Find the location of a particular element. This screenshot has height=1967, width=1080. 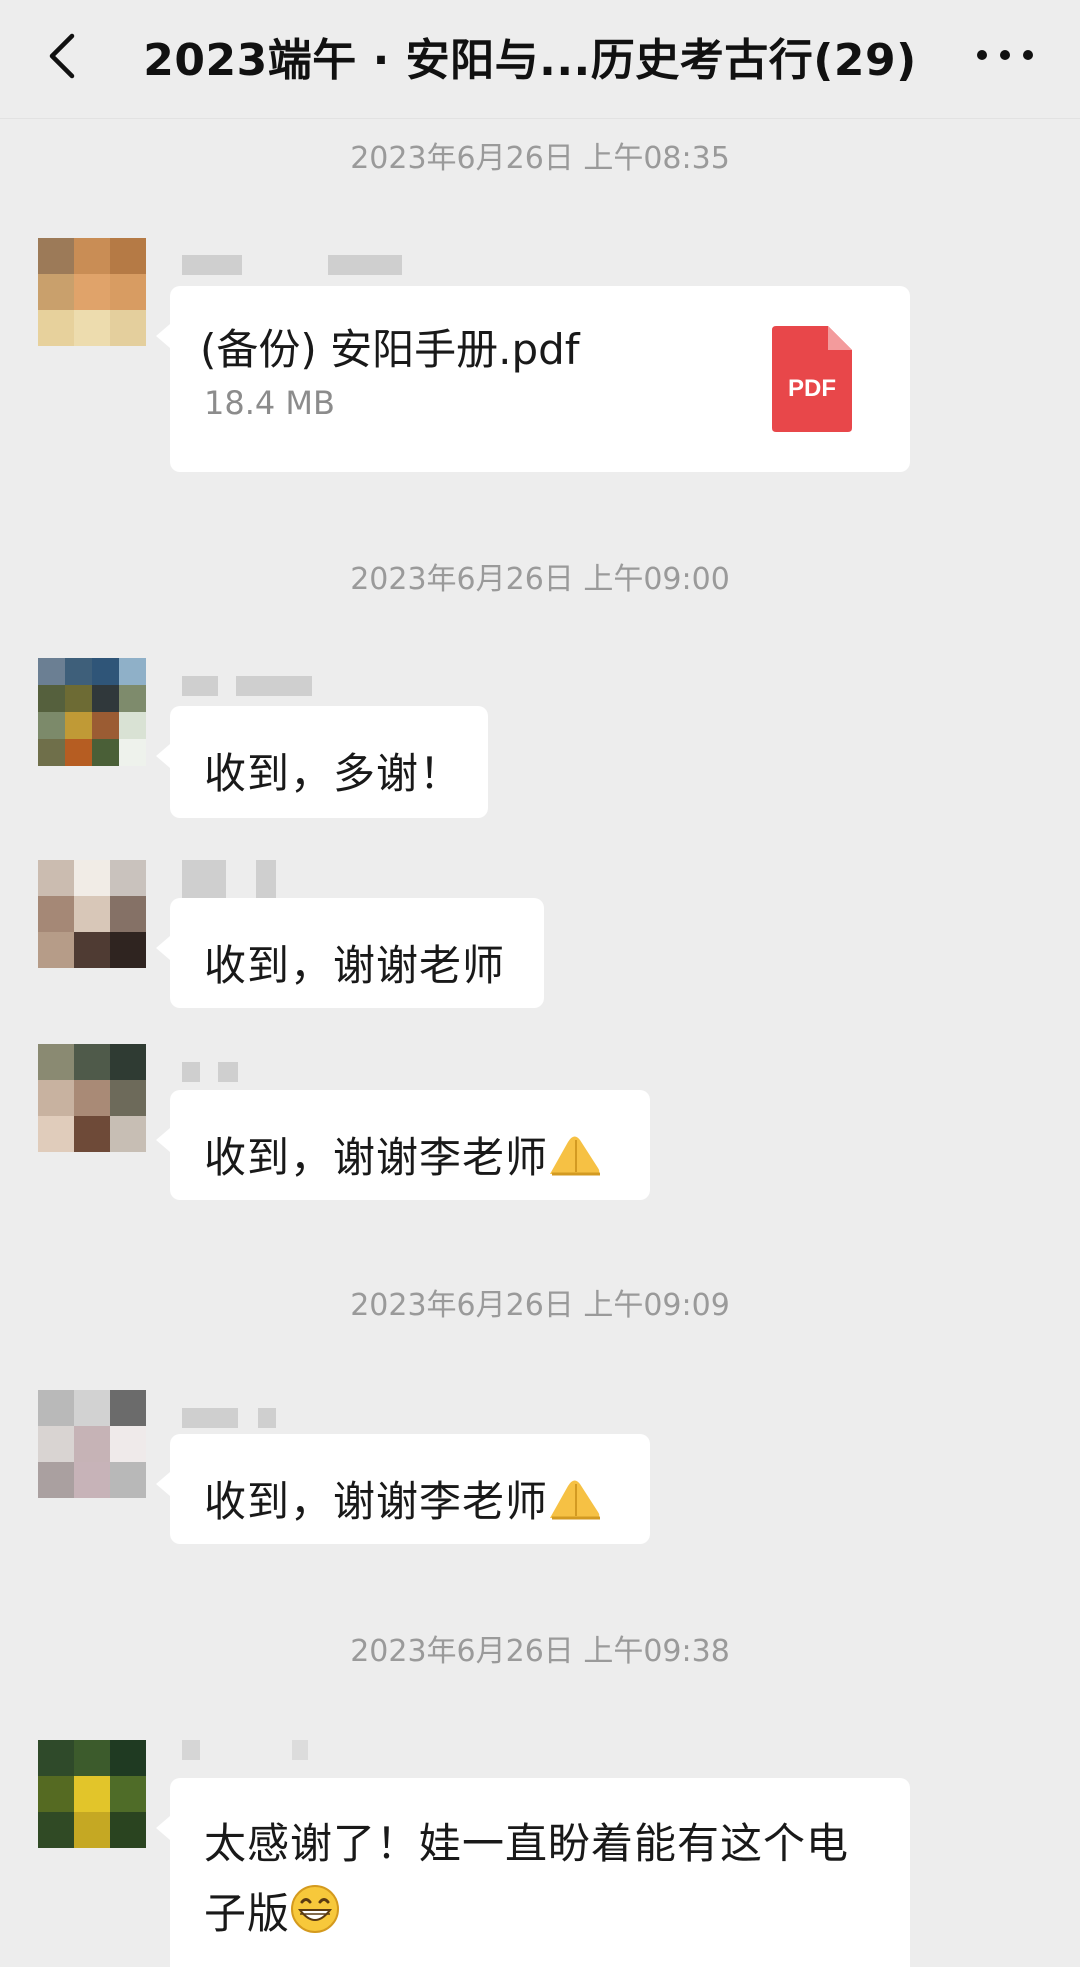

message-text: 收到，谢谢老师 is located at coordinates (355, 965).